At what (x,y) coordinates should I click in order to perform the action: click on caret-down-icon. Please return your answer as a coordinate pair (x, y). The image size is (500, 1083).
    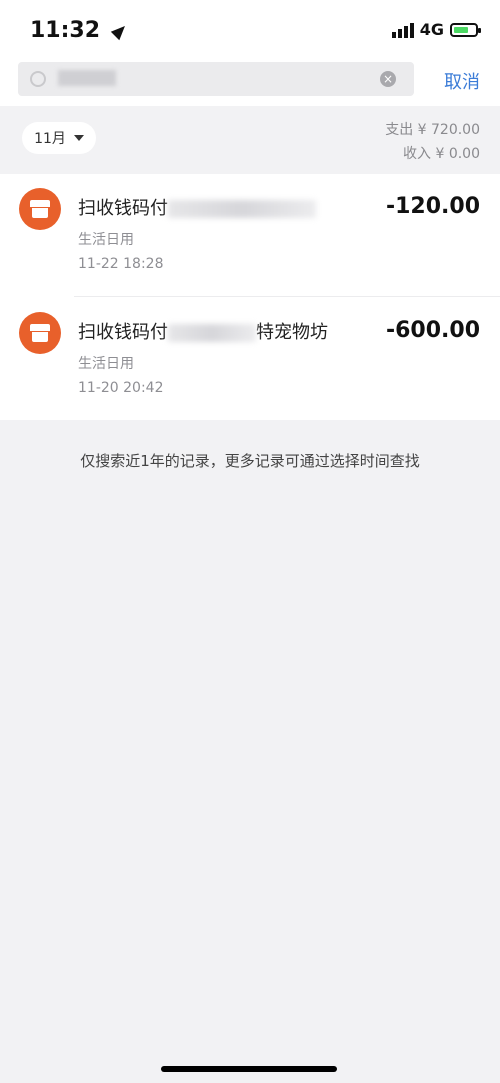
    Looking at the image, I should click on (78, 138).